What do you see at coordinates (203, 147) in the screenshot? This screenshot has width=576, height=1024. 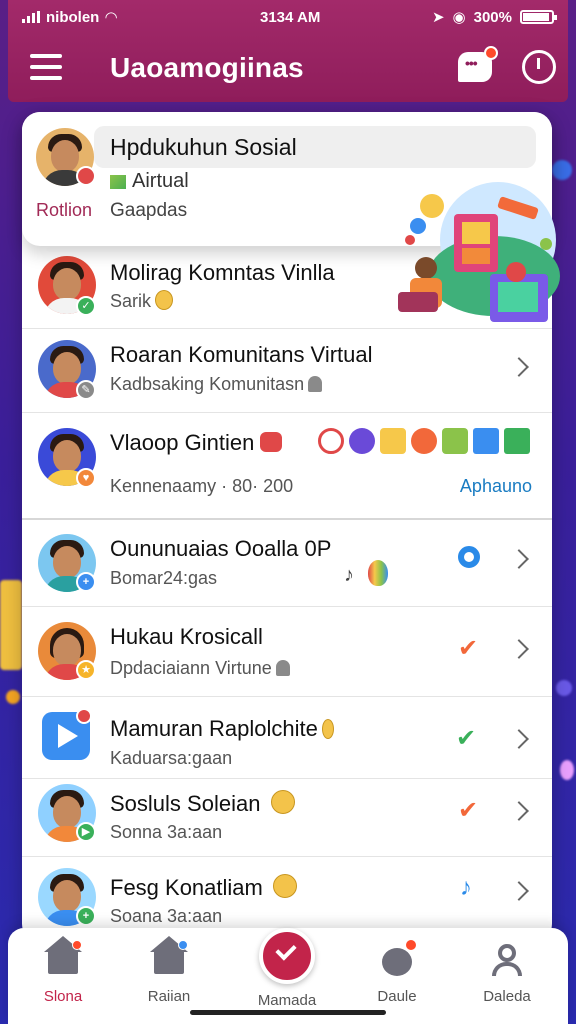 I see `featured-title: Hpdukuhun Sosial` at bounding box center [203, 147].